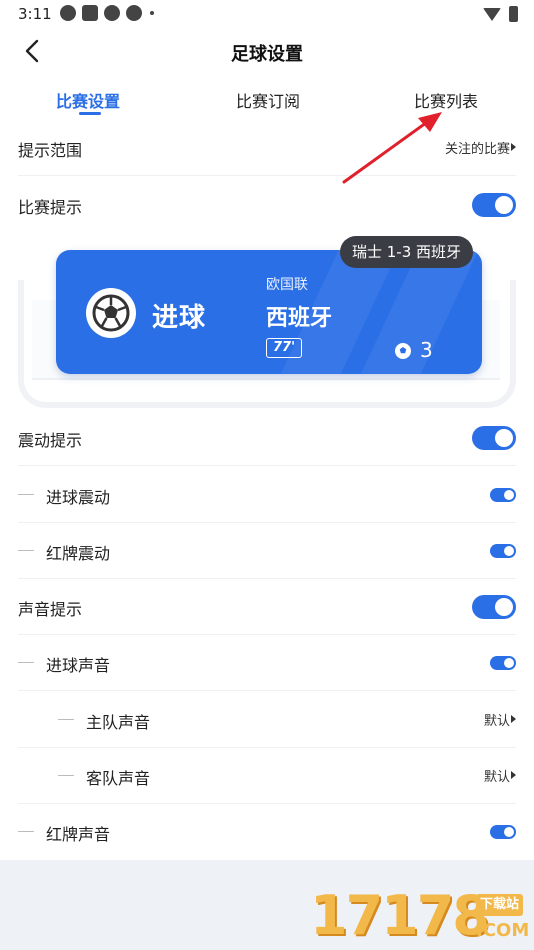  Describe the element at coordinates (267, 720) in the screenshot. I see `setting-row-home-sound: 主队声音 默认` at that location.